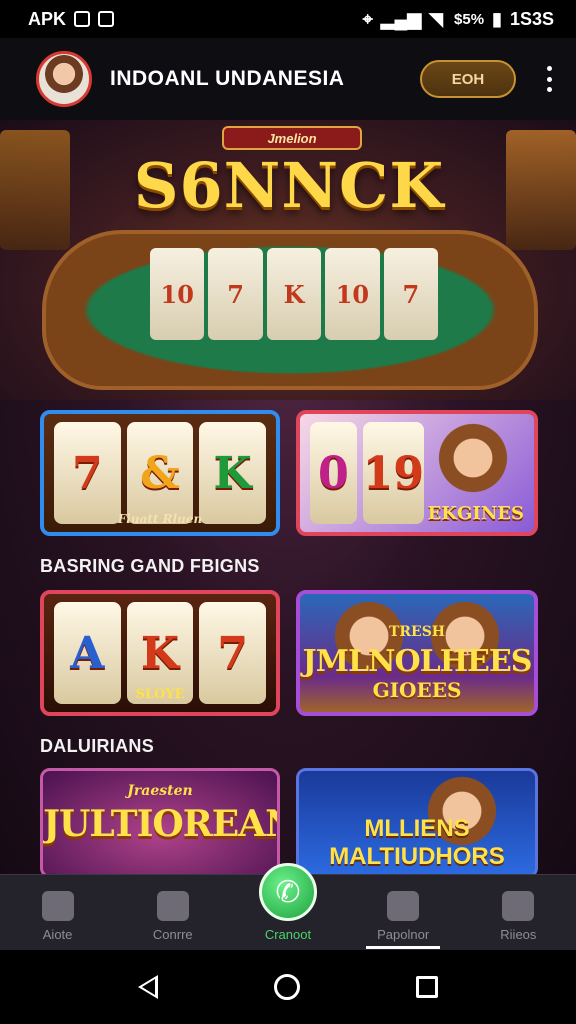 The width and height of the screenshot is (576, 1024). I want to click on header-action-button: EOH, so click(468, 79).